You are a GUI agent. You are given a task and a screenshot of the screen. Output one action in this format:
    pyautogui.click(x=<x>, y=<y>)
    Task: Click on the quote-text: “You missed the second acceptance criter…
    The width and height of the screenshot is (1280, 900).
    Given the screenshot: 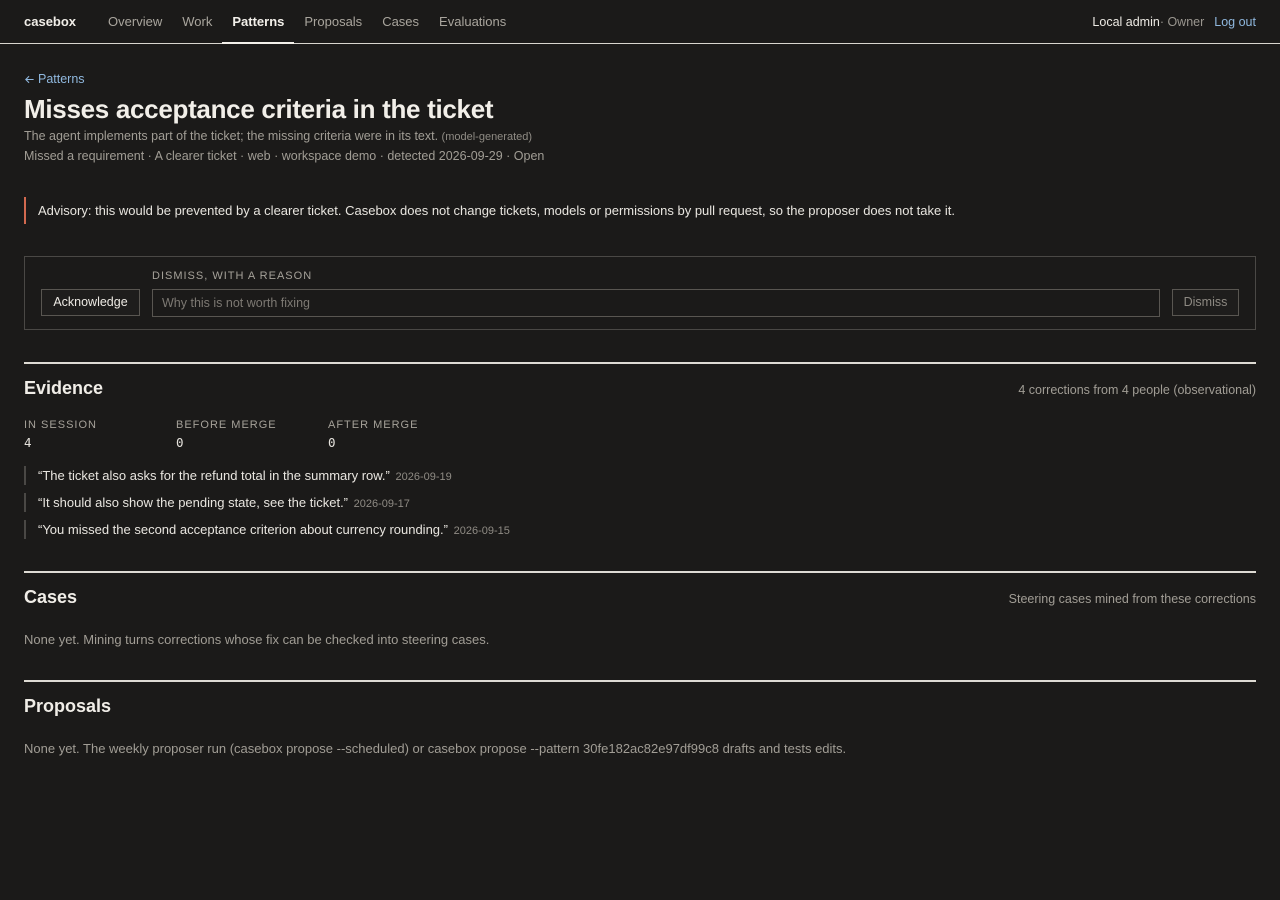 What is the action you would take?
    pyautogui.click(x=243, y=529)
    